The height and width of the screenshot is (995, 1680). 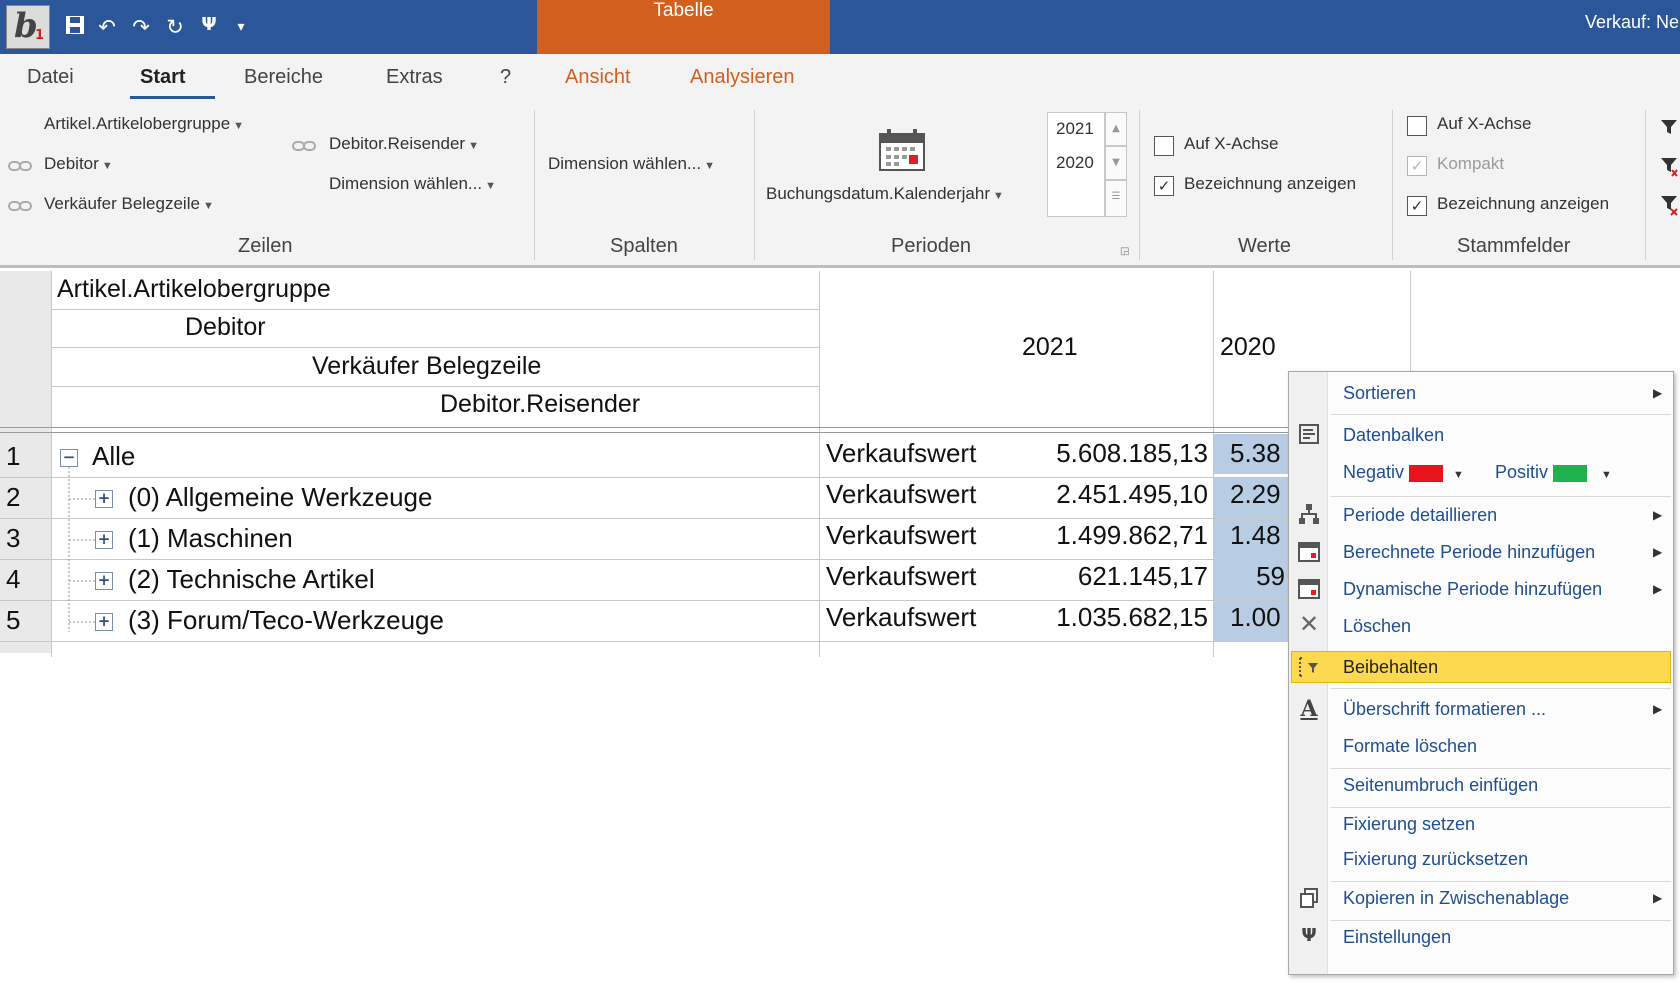 What do you see at coordinates (28, 27) in the screenshot?
I see `app-logo-icon: b 1` at bounding box center [28, 27].